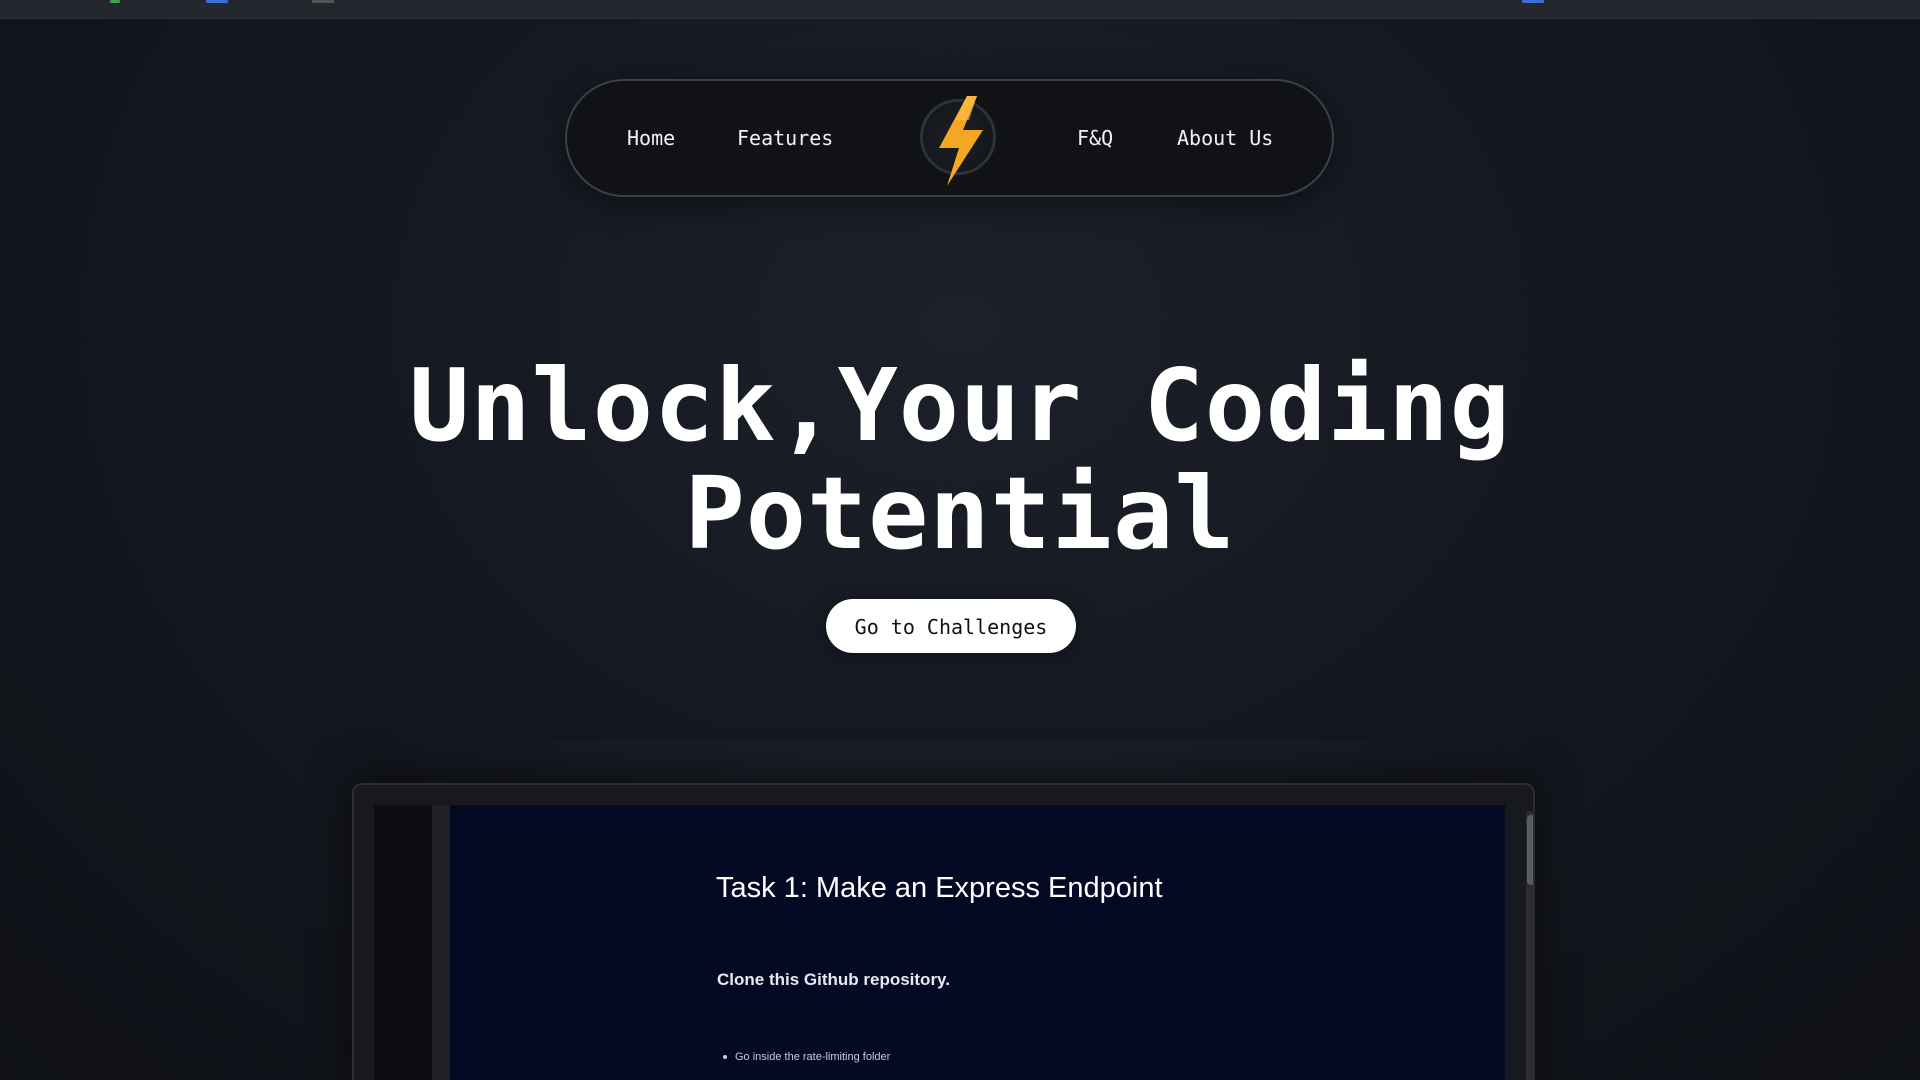 The image size is (1920, 1080). Describe the element at coordinates (403, 942) in the screenshot. I see `preview-sidebar` at that location.